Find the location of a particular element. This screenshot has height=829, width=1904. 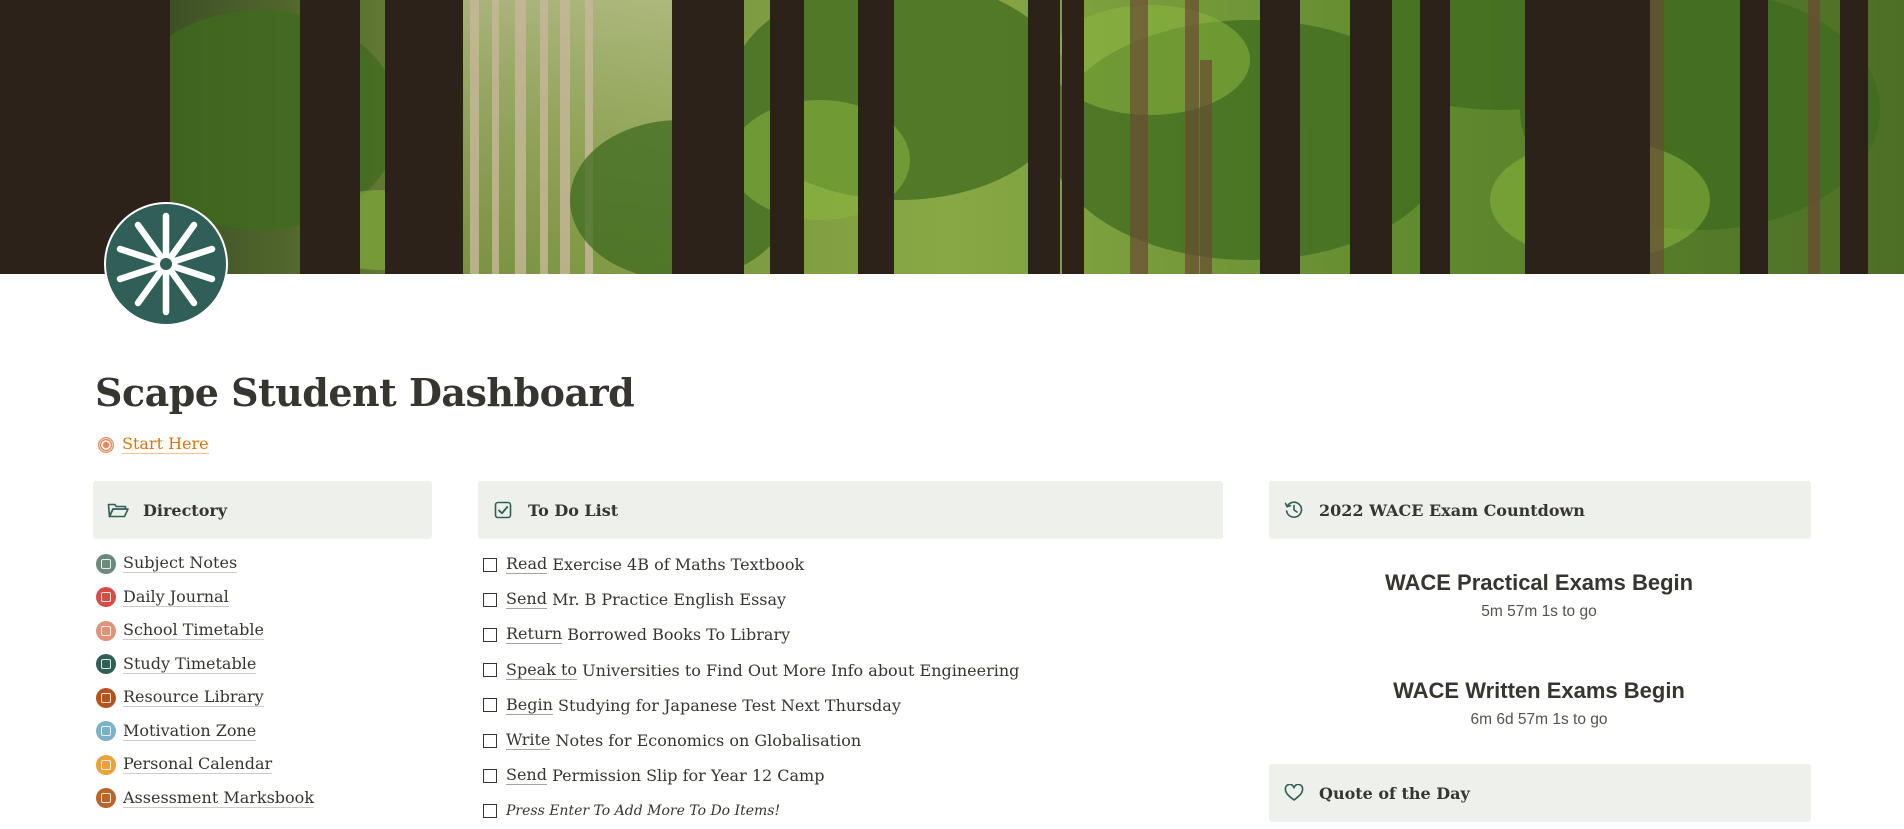

page-icon-asterisk is located at coordinates (166, 264).